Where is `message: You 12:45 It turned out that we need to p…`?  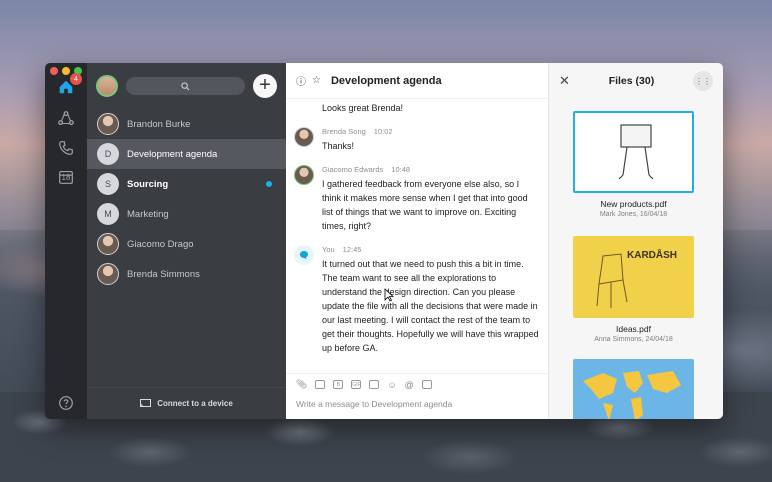
message: You 12:45 It turned out that we need to p… is located at coordinates (417, 300).